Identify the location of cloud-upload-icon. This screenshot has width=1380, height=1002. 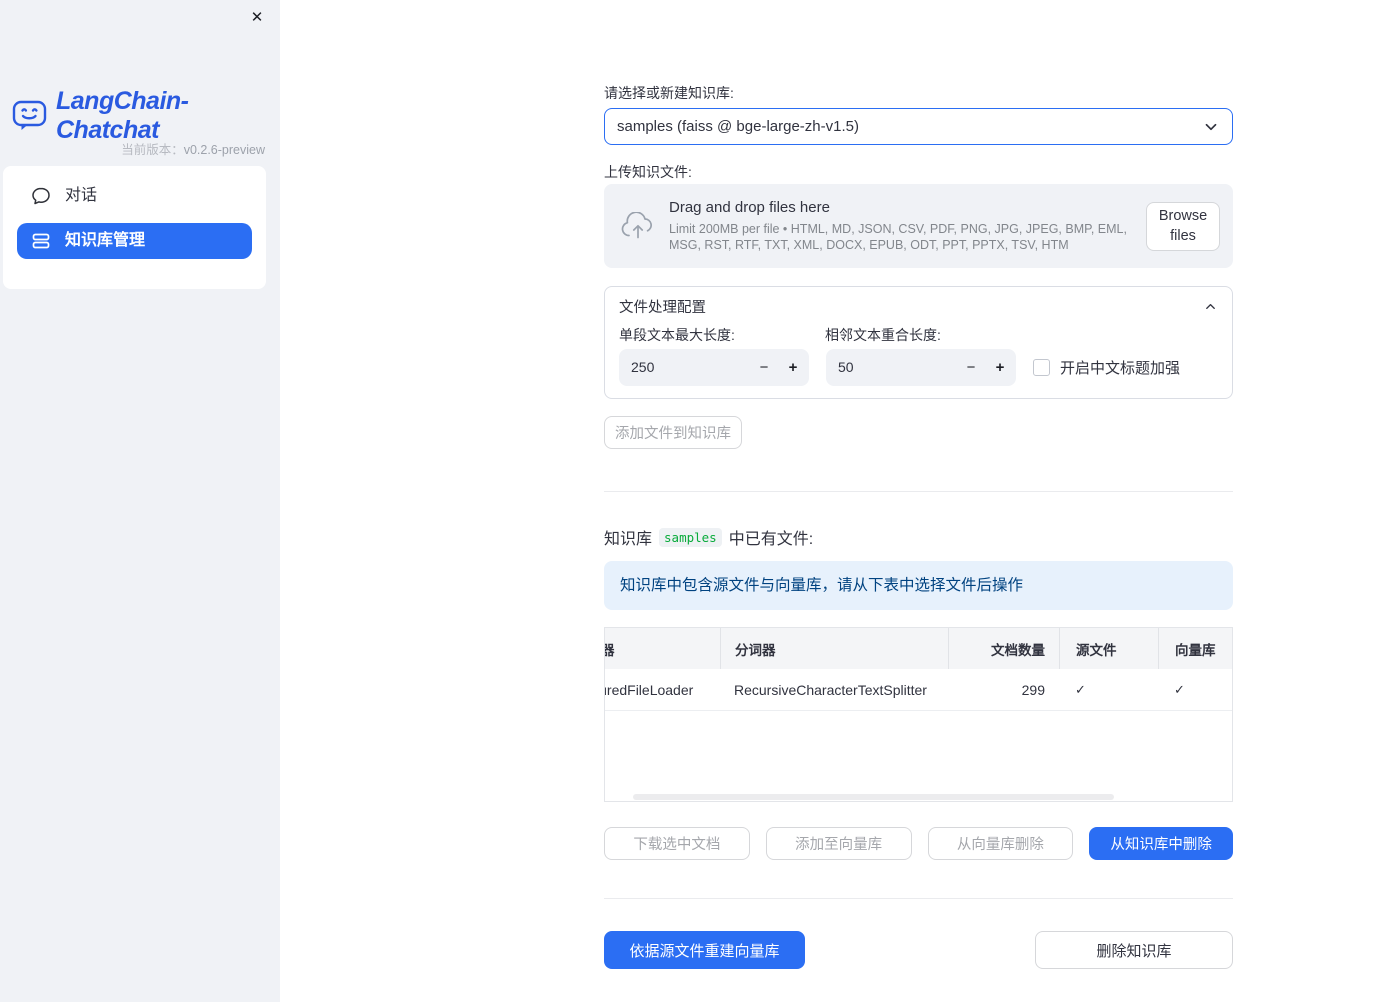
(638, 226).